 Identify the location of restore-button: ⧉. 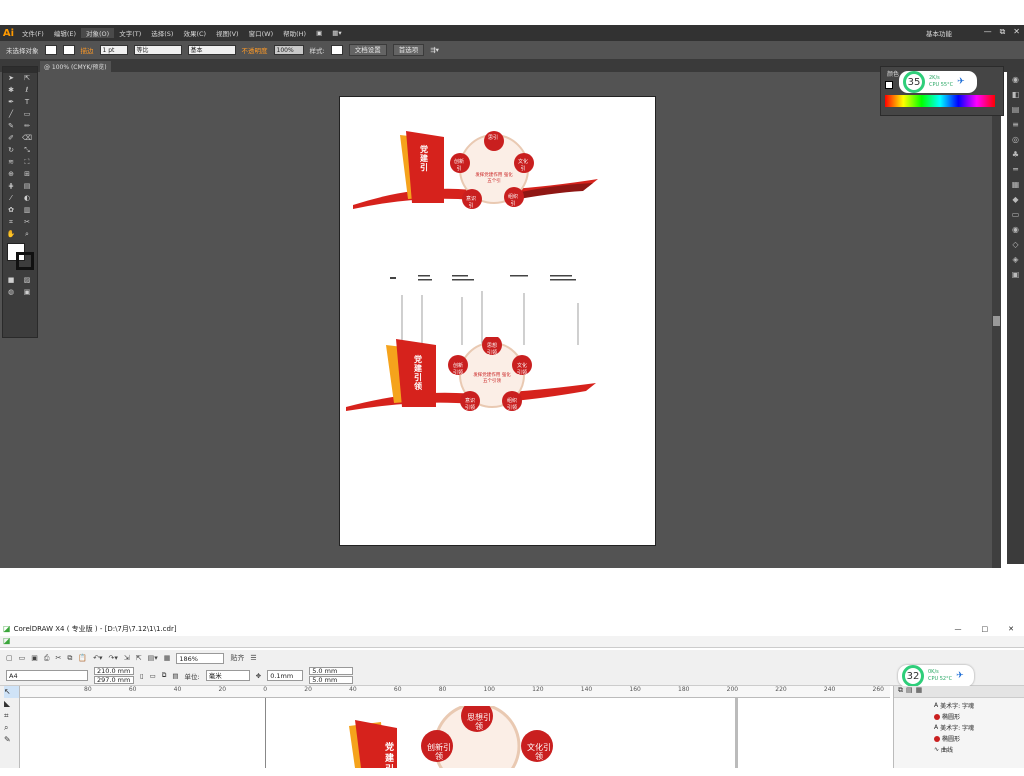
(1003, 32).